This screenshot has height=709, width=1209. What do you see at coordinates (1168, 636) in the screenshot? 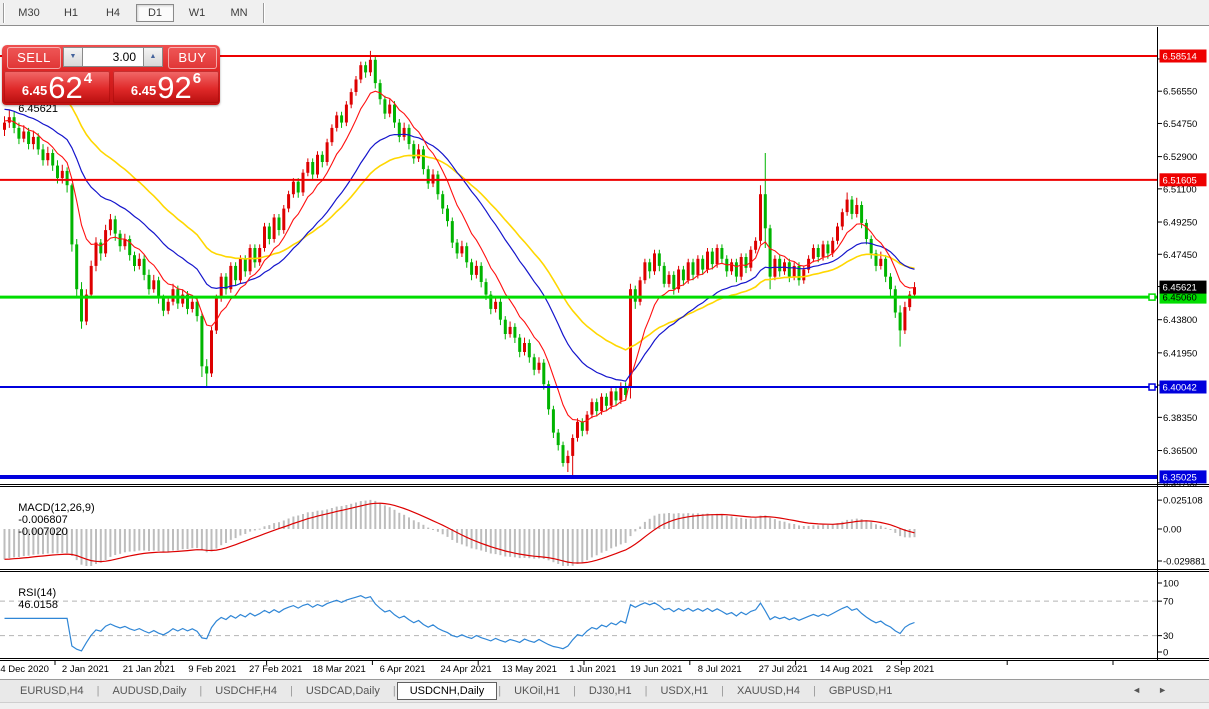
I see `svg-text: 30` at bounding box center [1168, 636].